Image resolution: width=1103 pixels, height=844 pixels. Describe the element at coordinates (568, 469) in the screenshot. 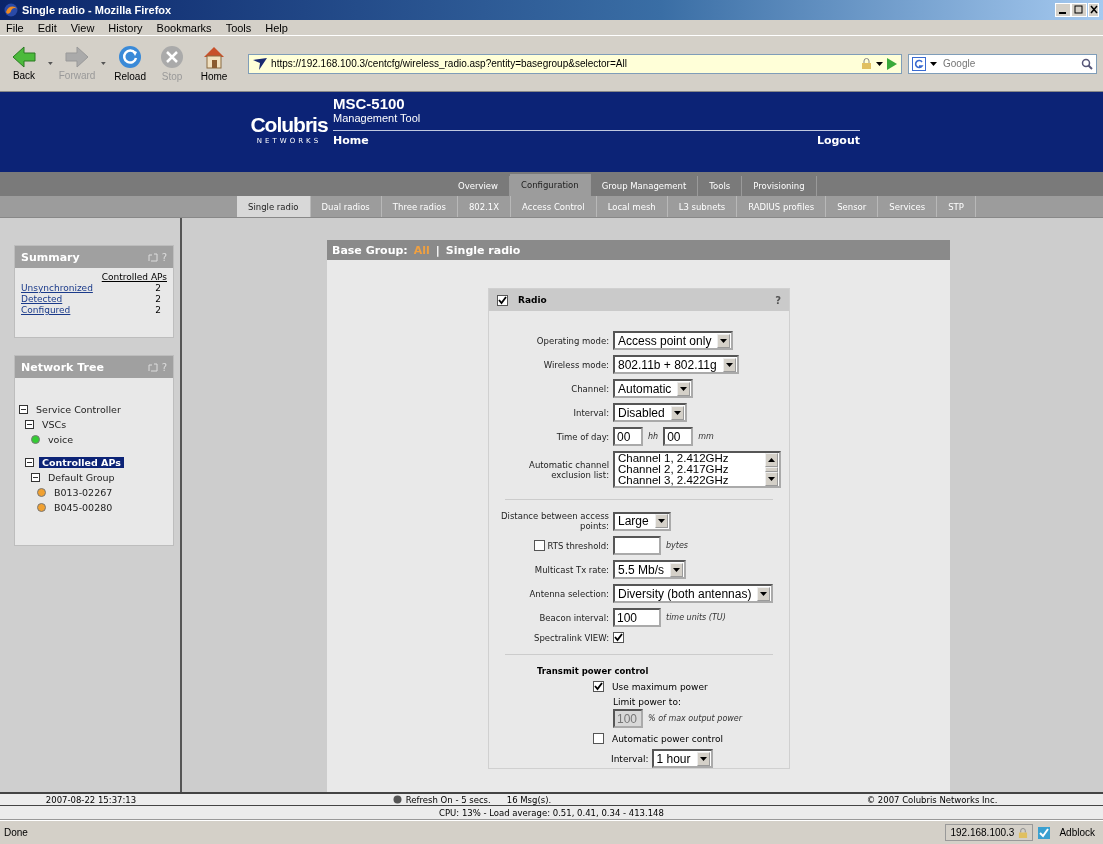

I see `field-label: Automatic channel exclusion list:` at that location.